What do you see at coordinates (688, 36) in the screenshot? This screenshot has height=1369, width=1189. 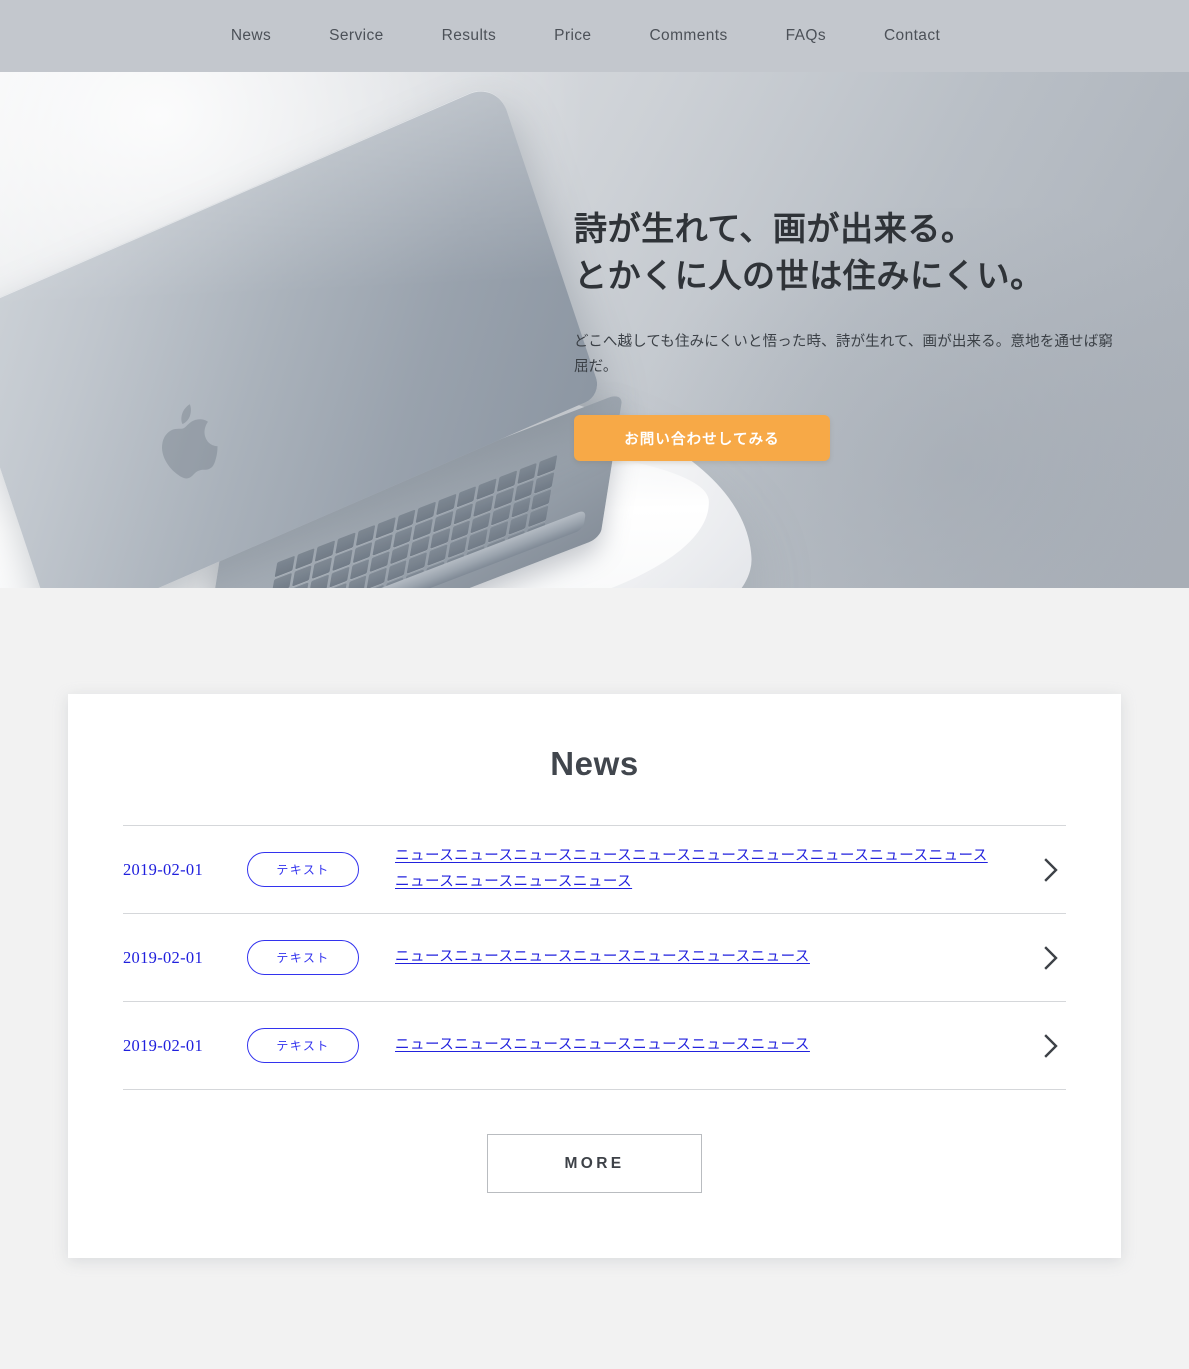 I see `nav-item-comments: Comments` at bounding box center [688, 36].